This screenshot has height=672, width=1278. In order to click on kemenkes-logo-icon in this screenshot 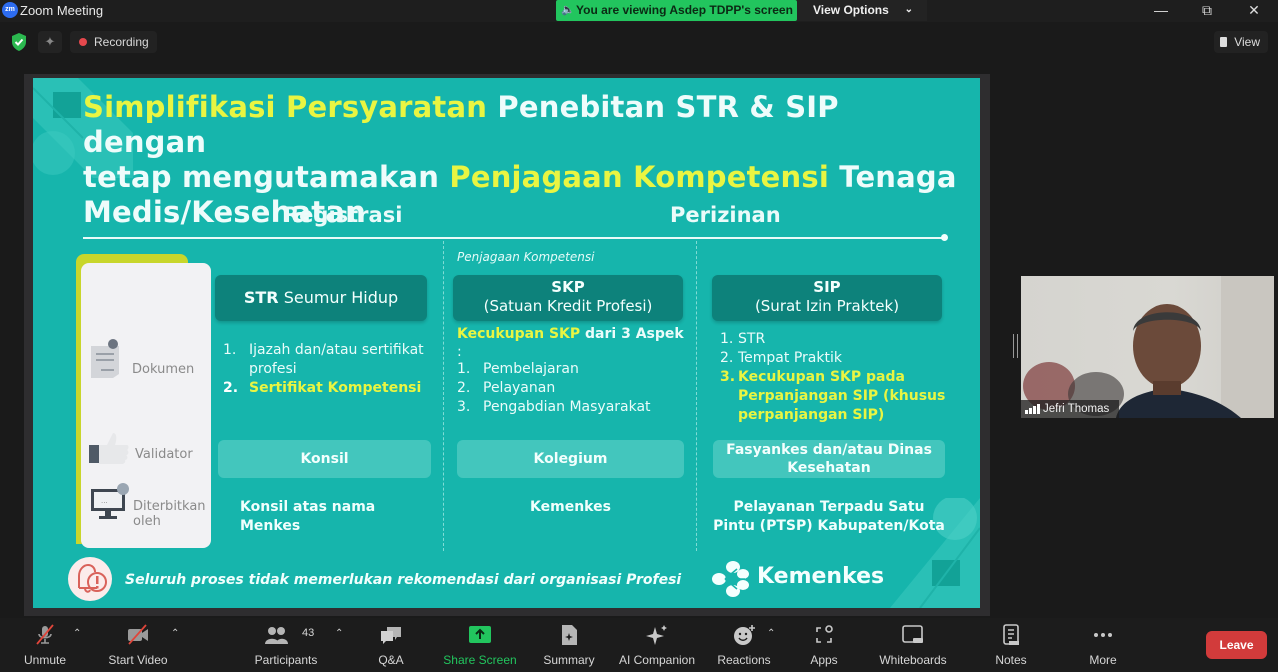, I will do `click(730, 579)`.